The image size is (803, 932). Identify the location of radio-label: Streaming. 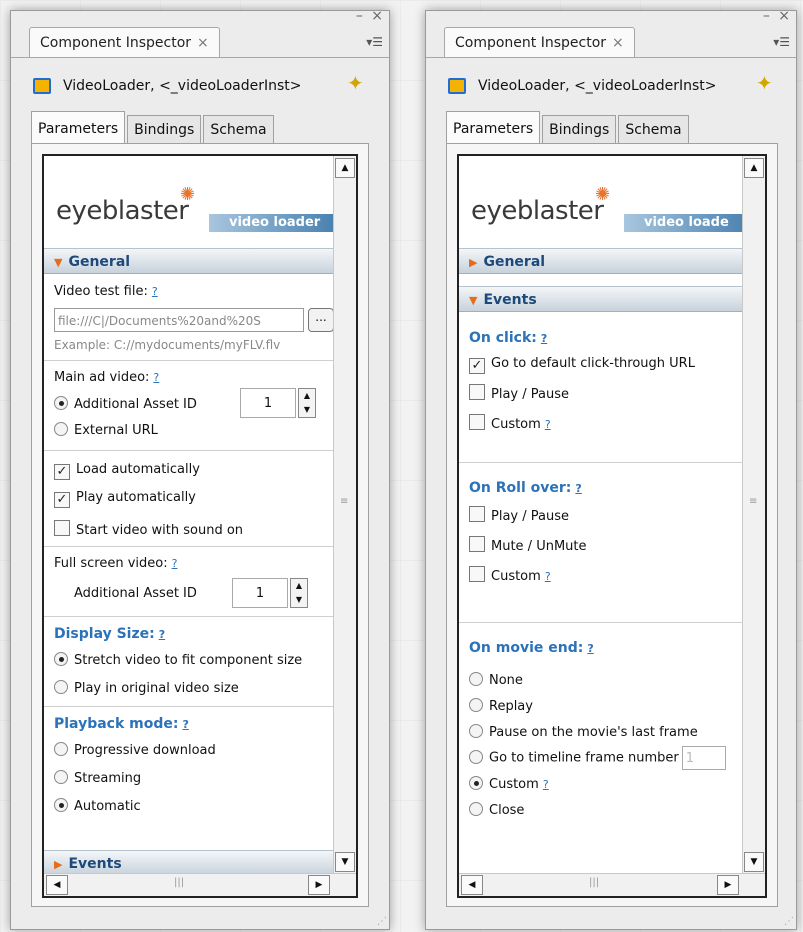
(108, 778).